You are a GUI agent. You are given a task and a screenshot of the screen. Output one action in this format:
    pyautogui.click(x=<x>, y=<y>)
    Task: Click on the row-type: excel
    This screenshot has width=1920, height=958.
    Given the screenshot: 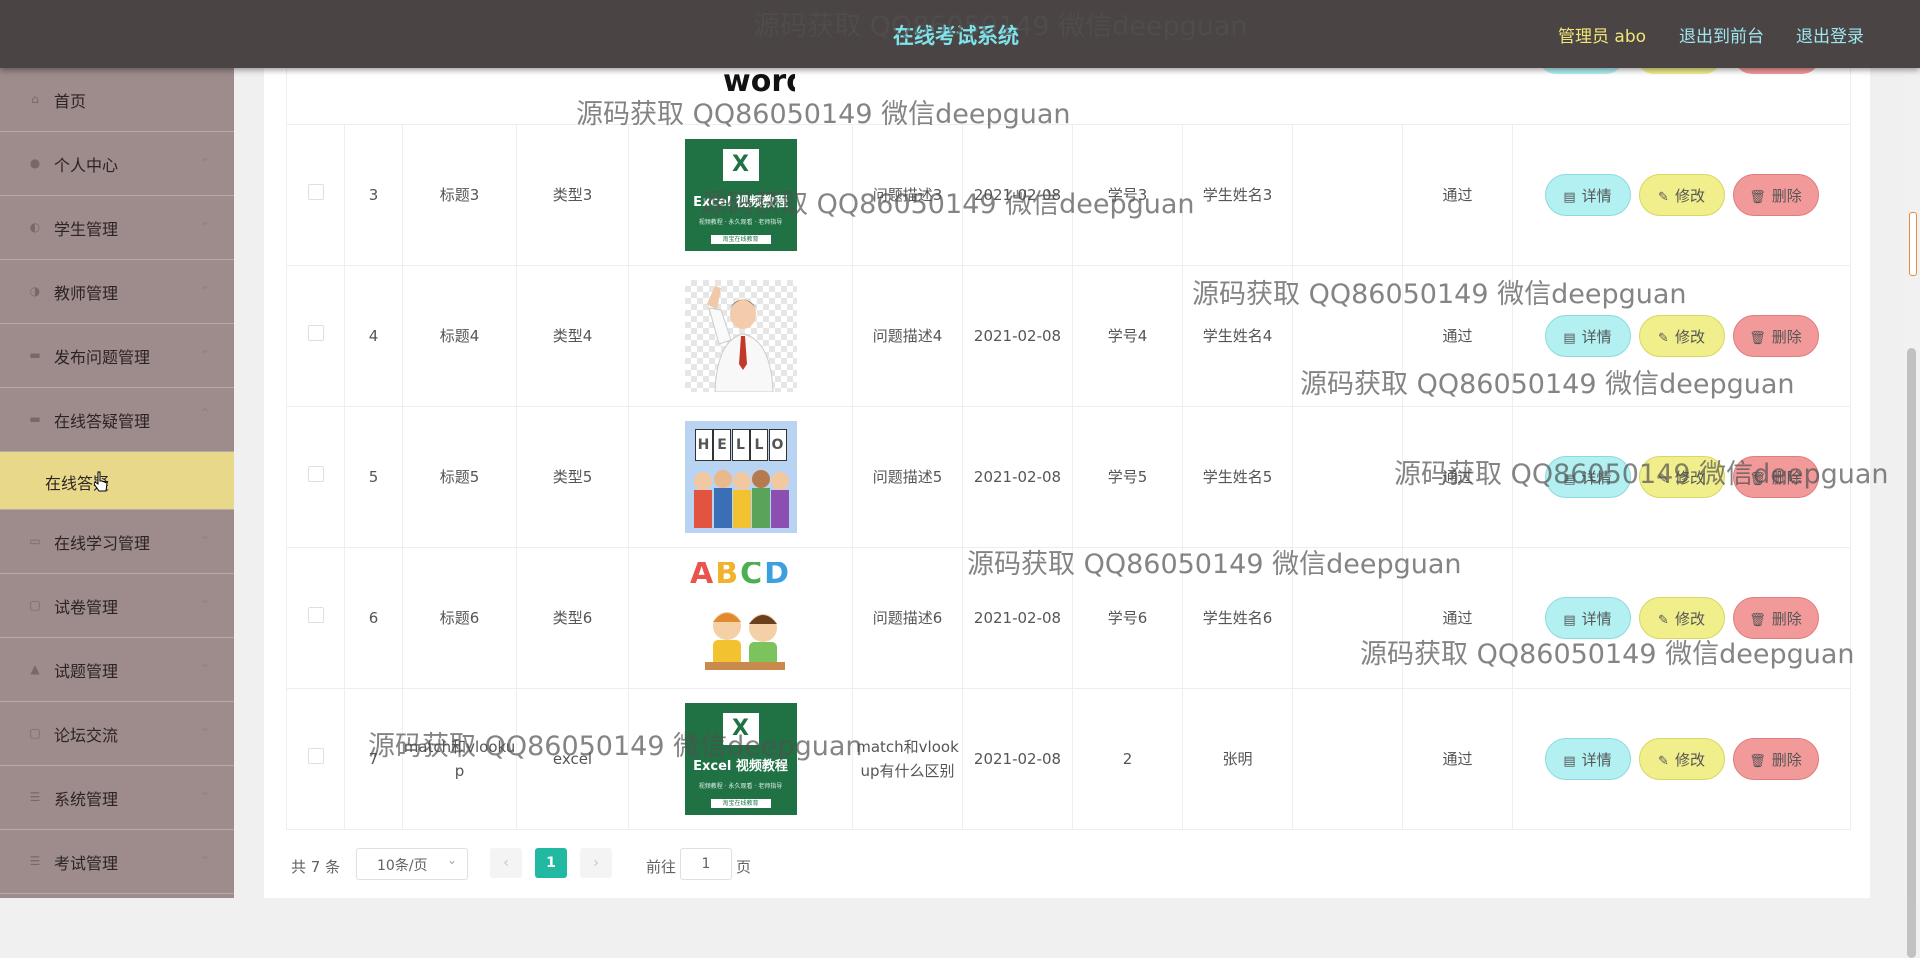 What is the action you would take?
    pyautogui.click(x=572, y=759)
    